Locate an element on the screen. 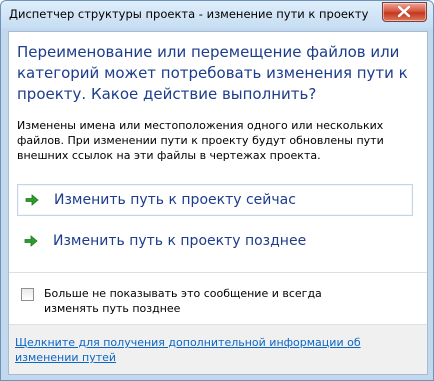 This screenshot has width=434, height=381. command-link-label: Изменить путь к проекту сейчас is located at coordinates (175, 200).